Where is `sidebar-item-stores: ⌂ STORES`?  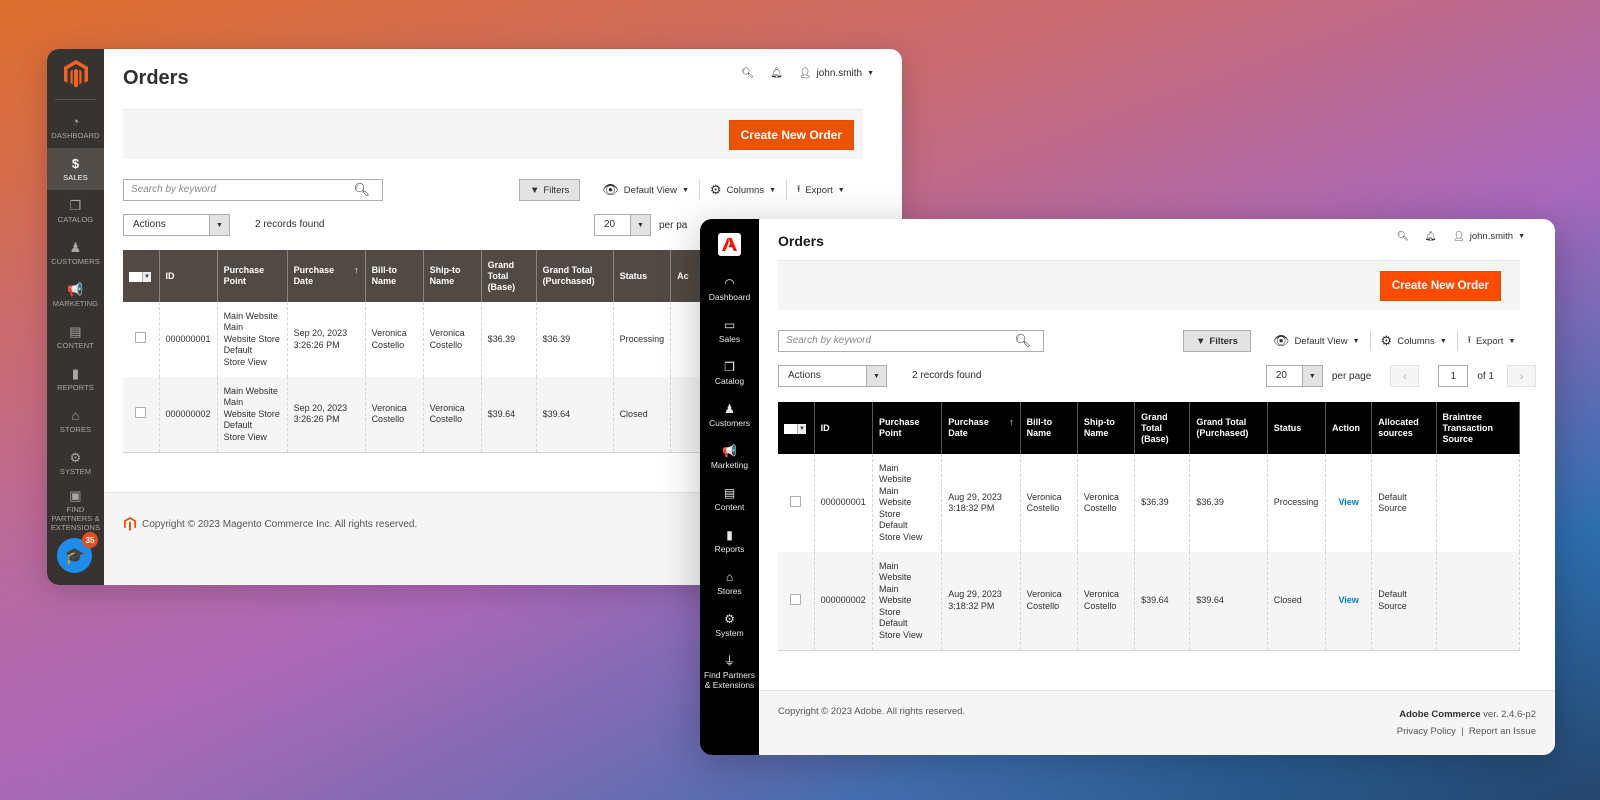 sidebar-item-stores: ⌂ STORES is located at coordinates (75, 421).